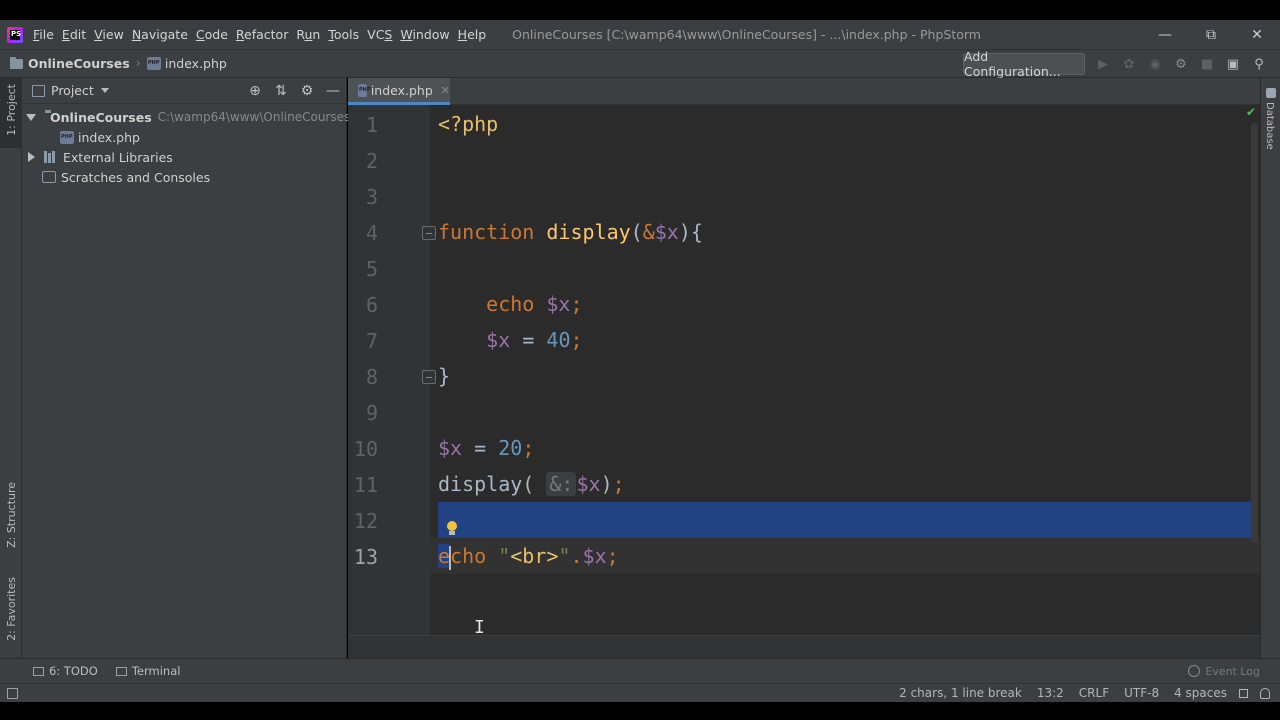 This screenshot has width=1280, height=720. I want to click on breadcrumb: OnlineCourses › index.php, so click(113, 63).